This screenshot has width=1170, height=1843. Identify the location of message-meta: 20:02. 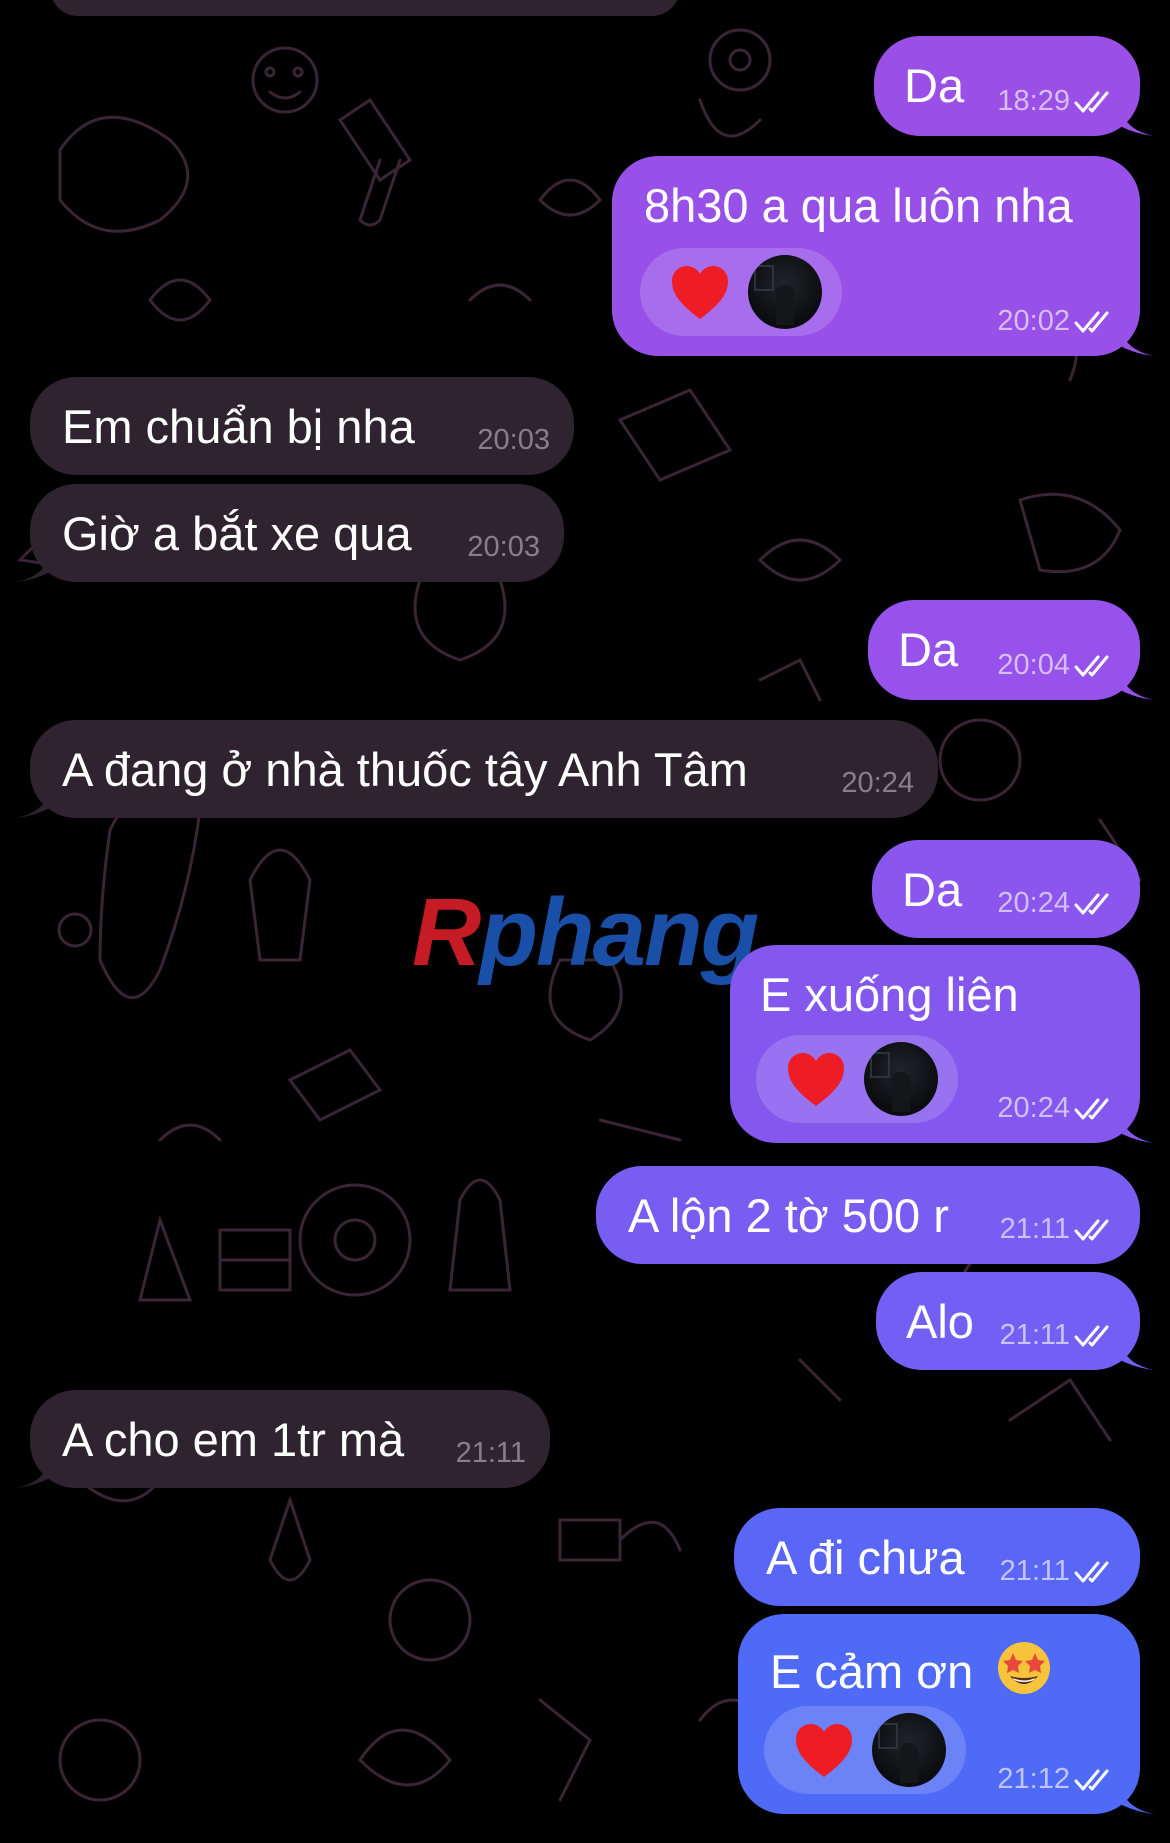
(1056, 321).